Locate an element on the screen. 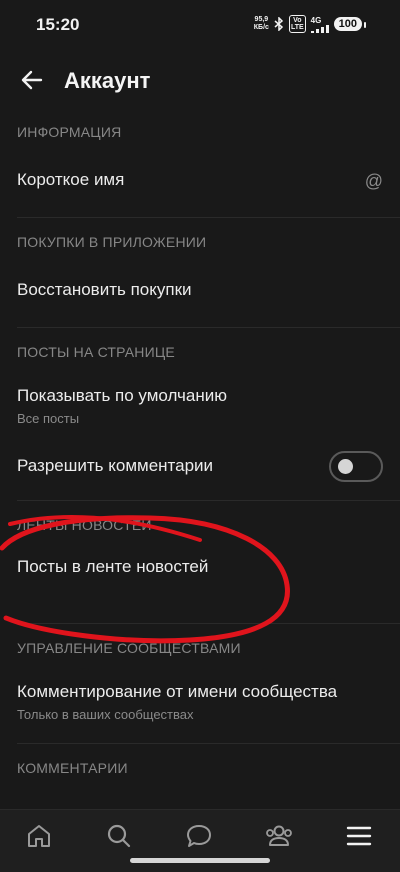 The image size is (400, 872). short-name-row: Короткое имя @ is located at coordinates (200, 185).